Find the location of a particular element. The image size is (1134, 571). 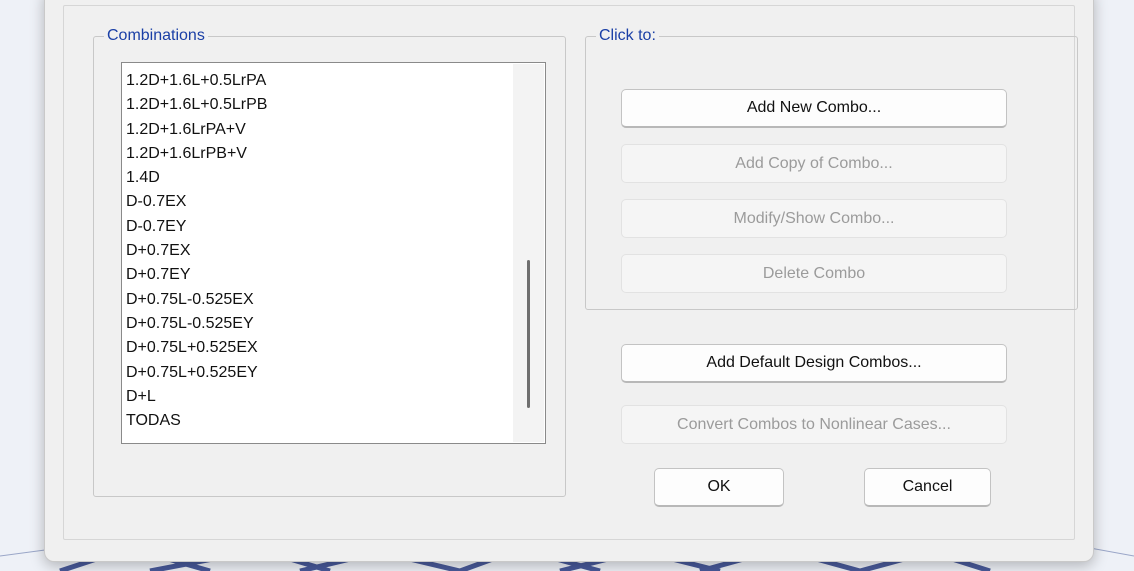

combo-list-item: TODAS is located at coordinates (318, 421).